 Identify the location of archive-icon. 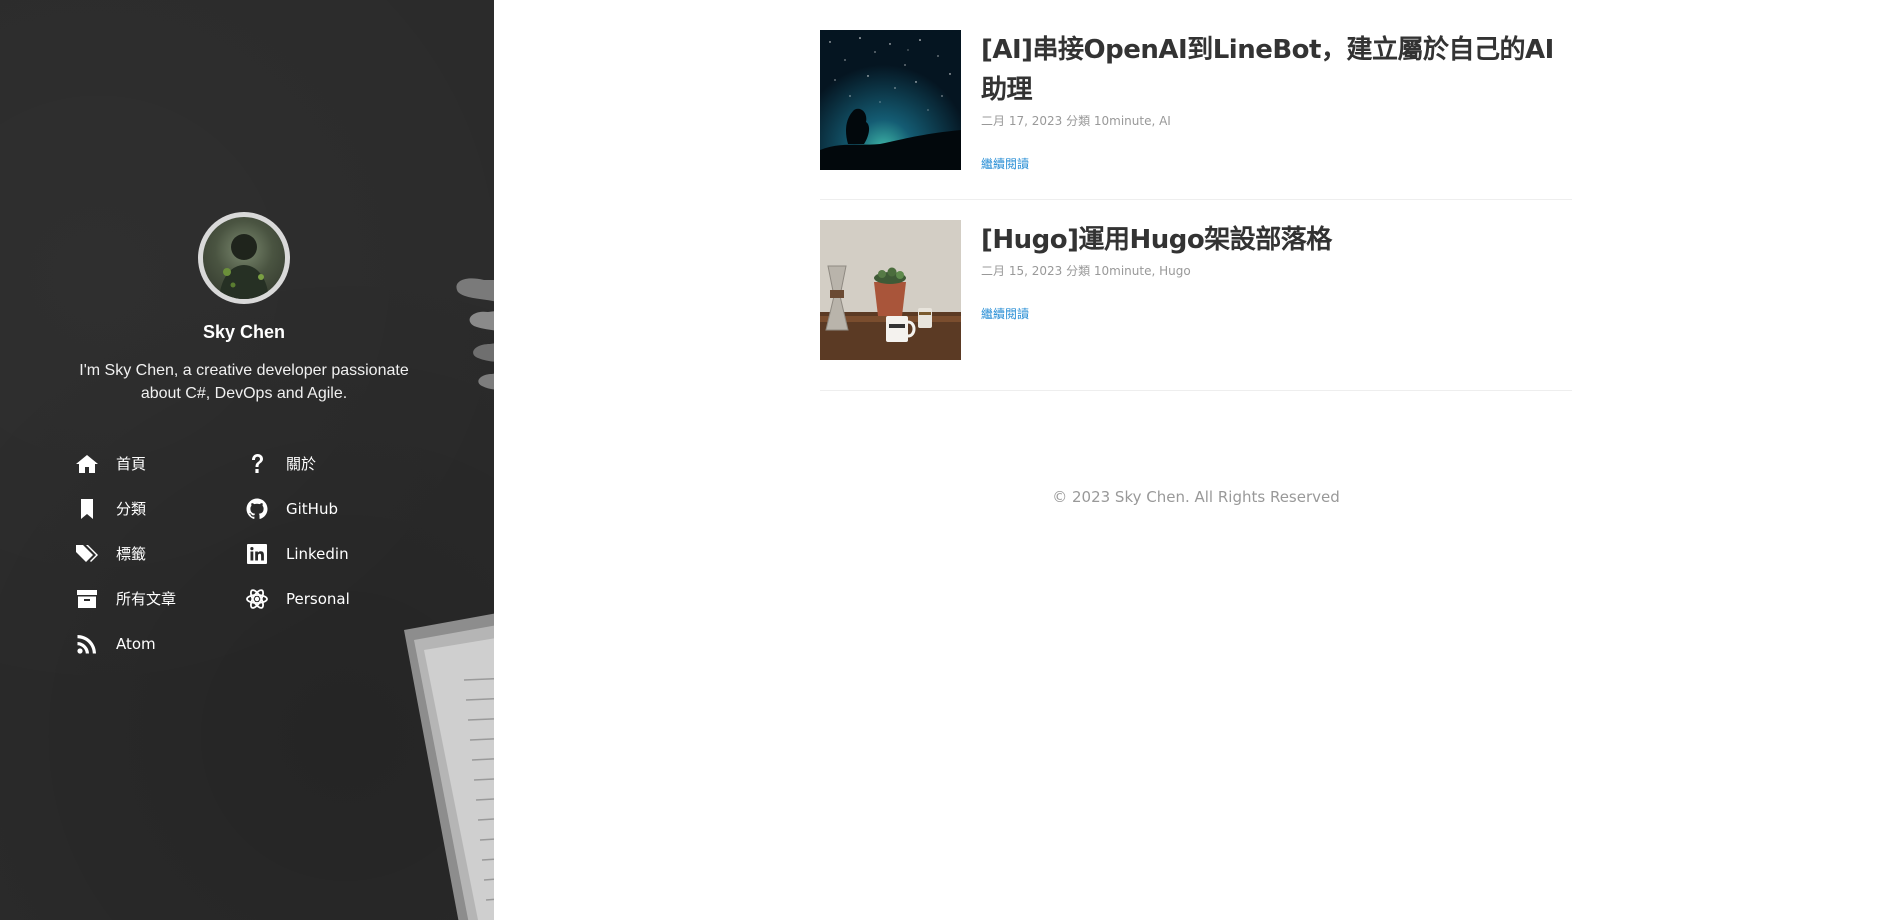
(87, 599).